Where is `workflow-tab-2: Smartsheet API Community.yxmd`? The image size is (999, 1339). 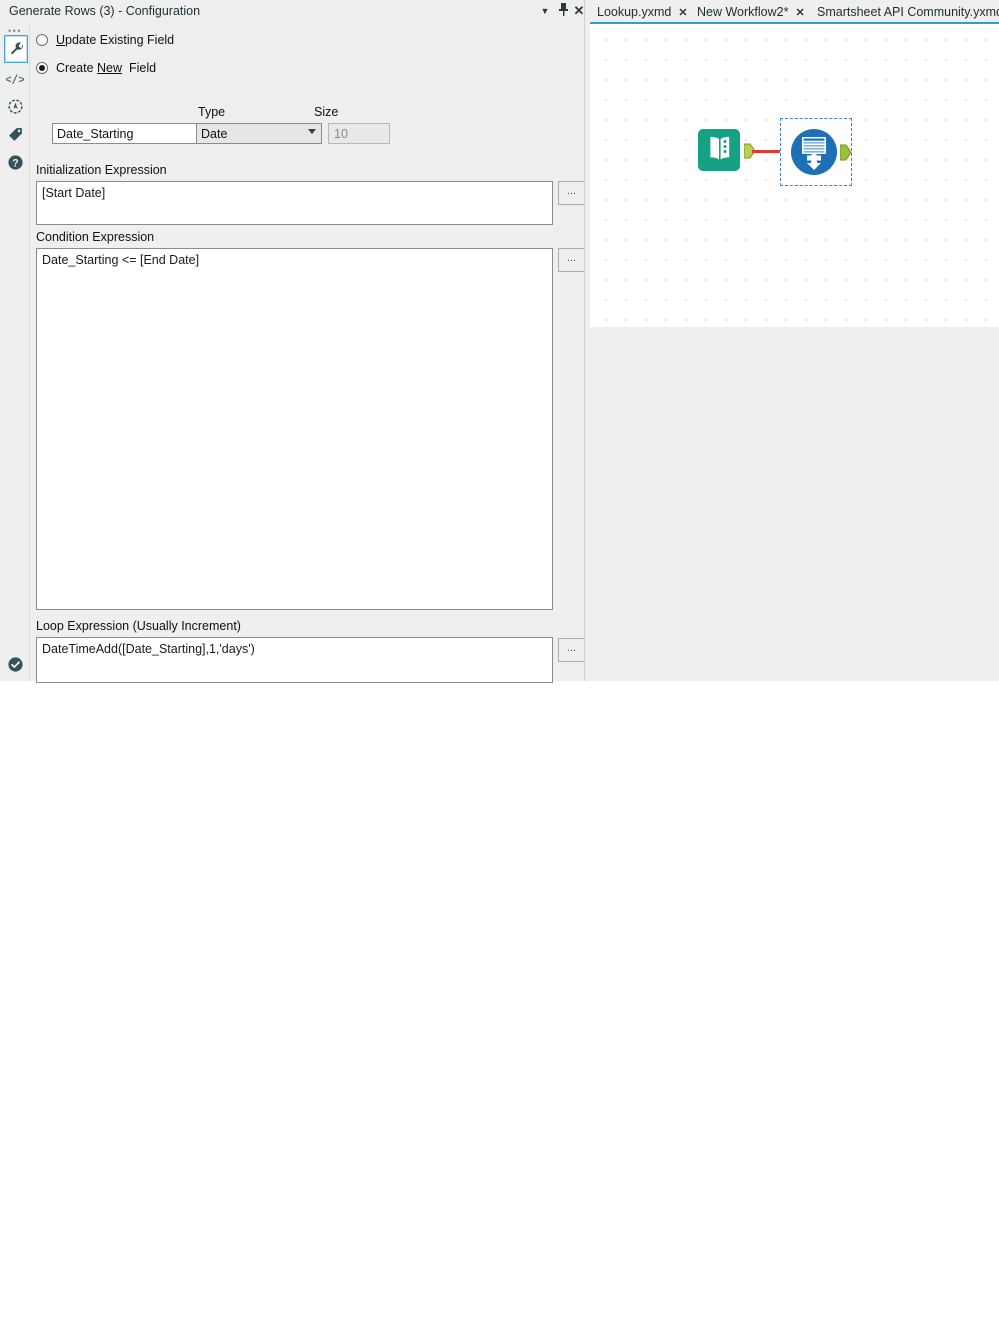 workflow-tab-2: Smartsheet API Community.yxmd is located at coordinates (908, 12).